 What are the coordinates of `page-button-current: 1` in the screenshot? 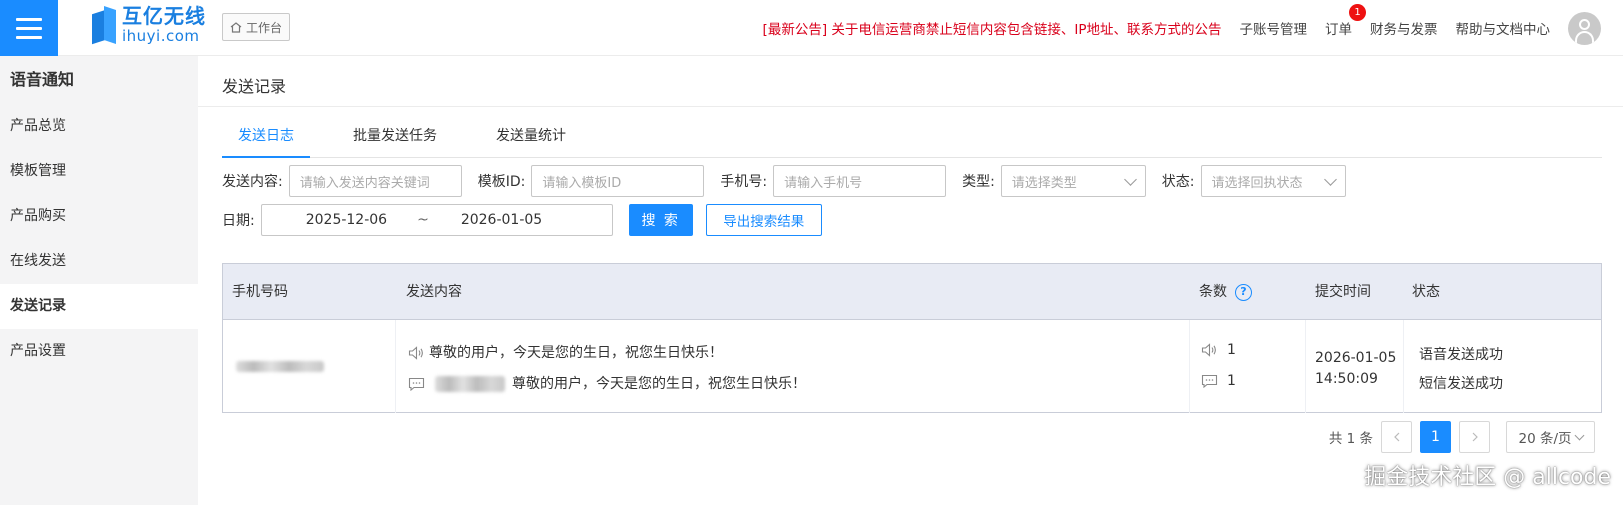 It's located at (1435, 437).